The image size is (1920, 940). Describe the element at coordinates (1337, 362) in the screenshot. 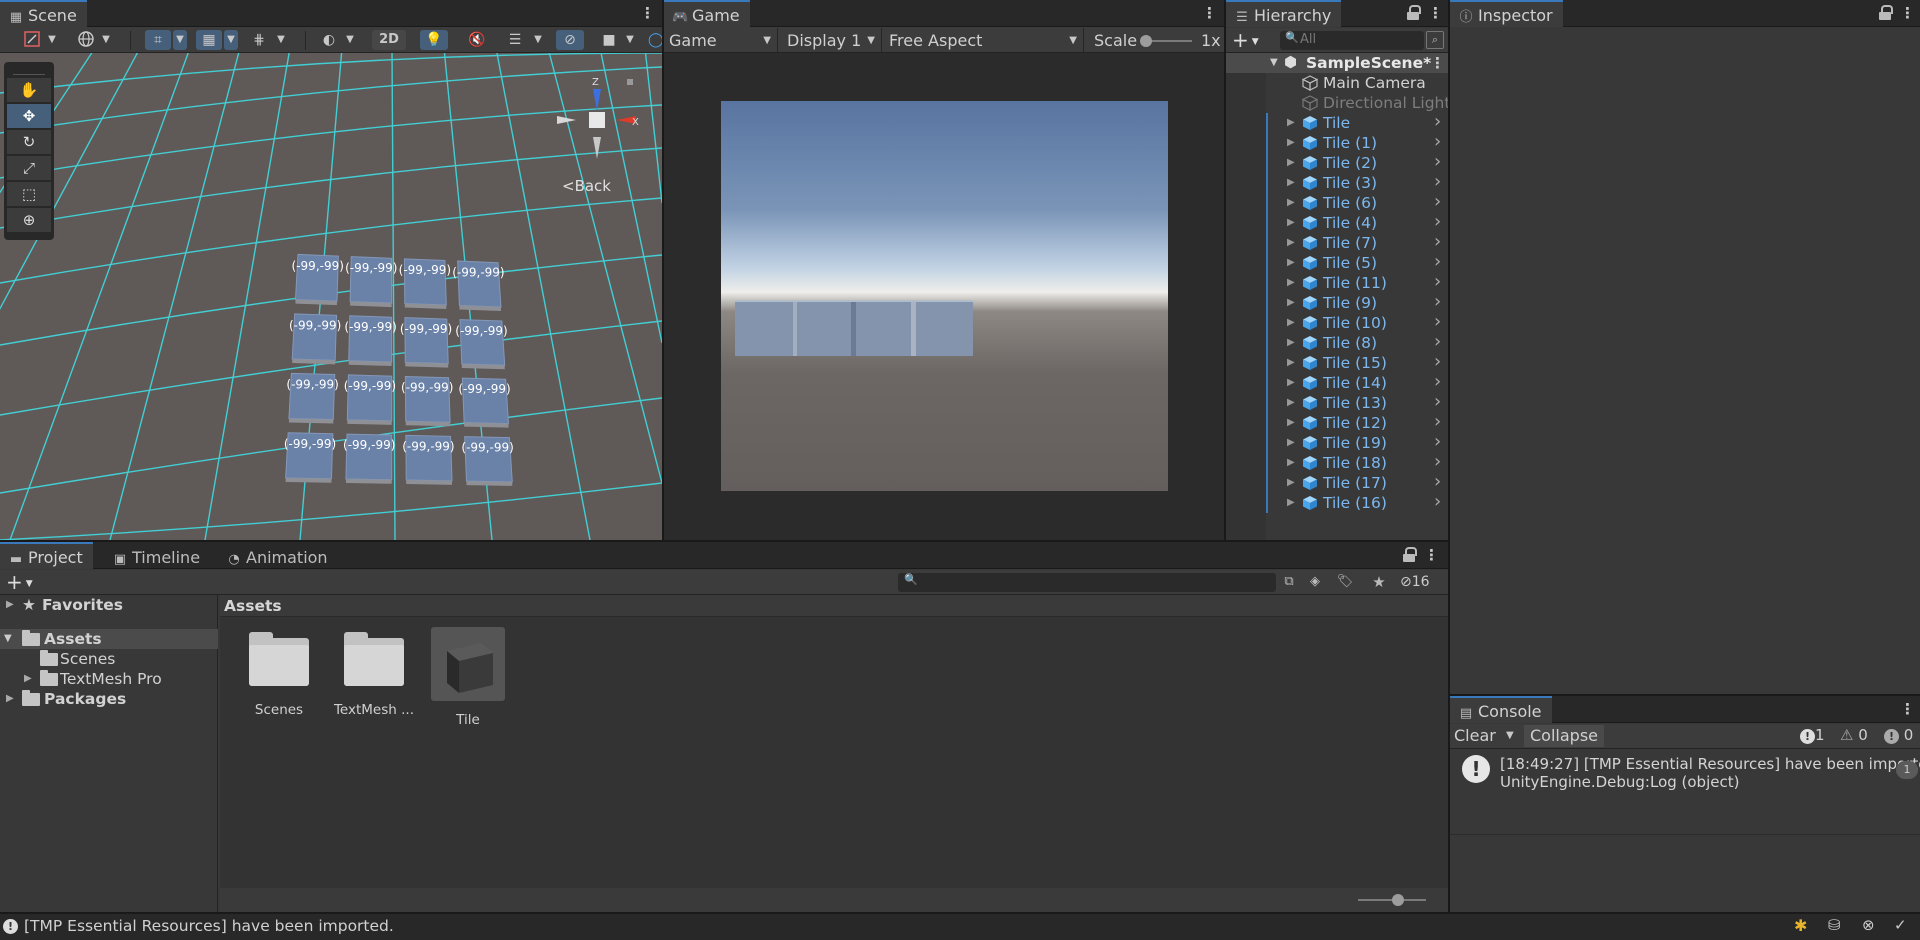

I see `hierarchy-item: ▶ Tile (15) ›` at that location.